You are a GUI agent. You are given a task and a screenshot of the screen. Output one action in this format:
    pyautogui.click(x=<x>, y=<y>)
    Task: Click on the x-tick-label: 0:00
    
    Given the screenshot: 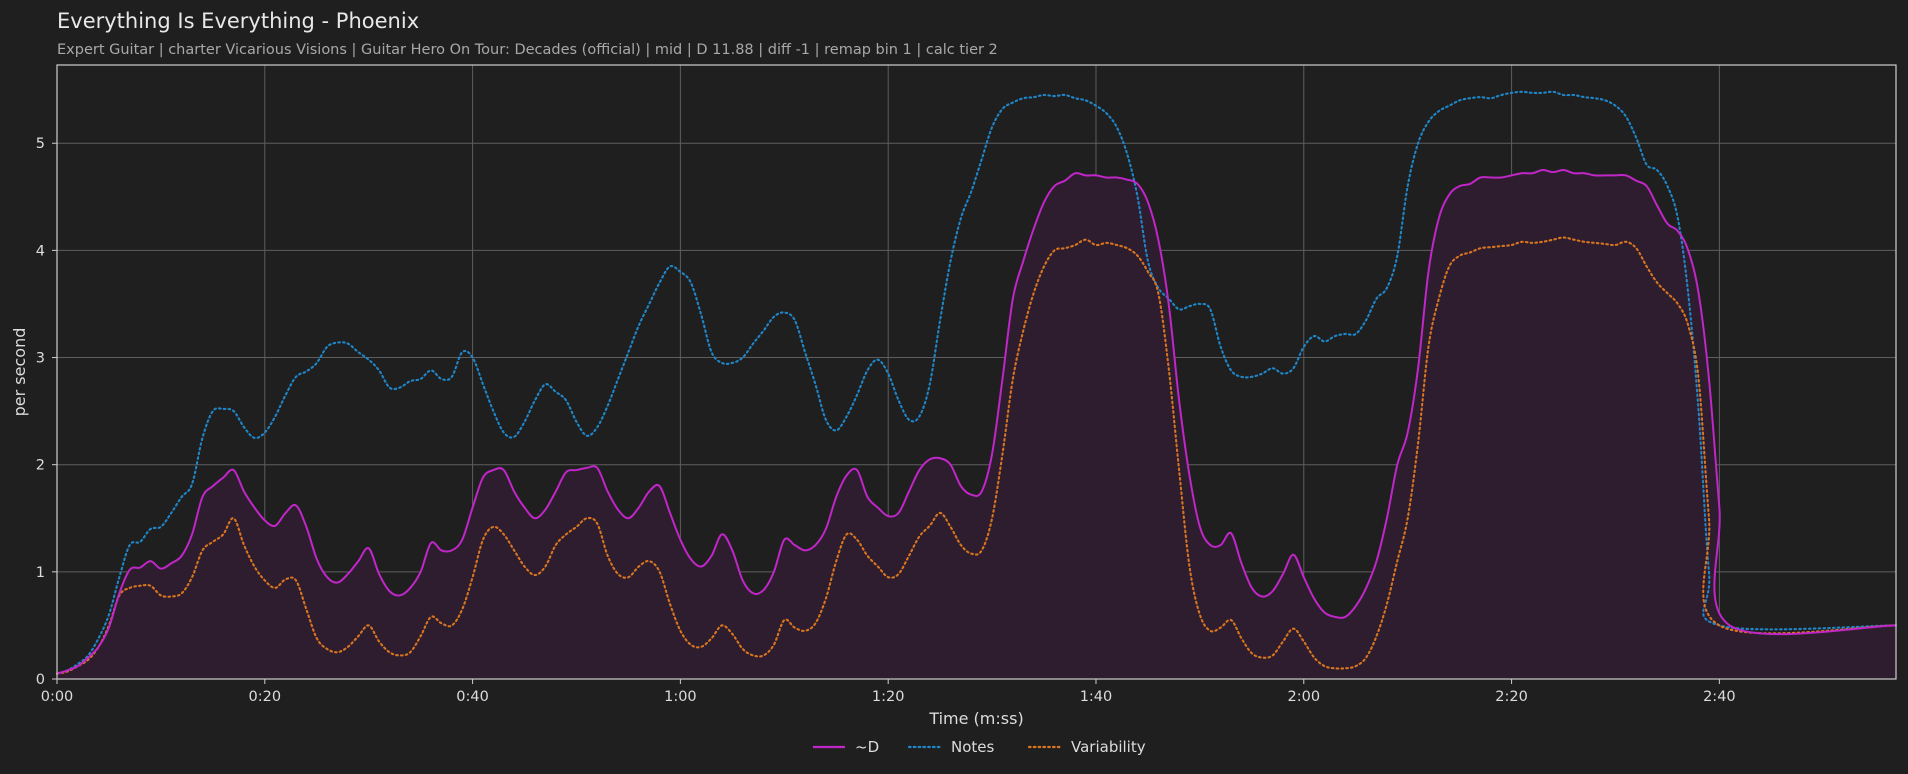 What is the action you would take?
    pyautogui.click(x=57, y=697)
    